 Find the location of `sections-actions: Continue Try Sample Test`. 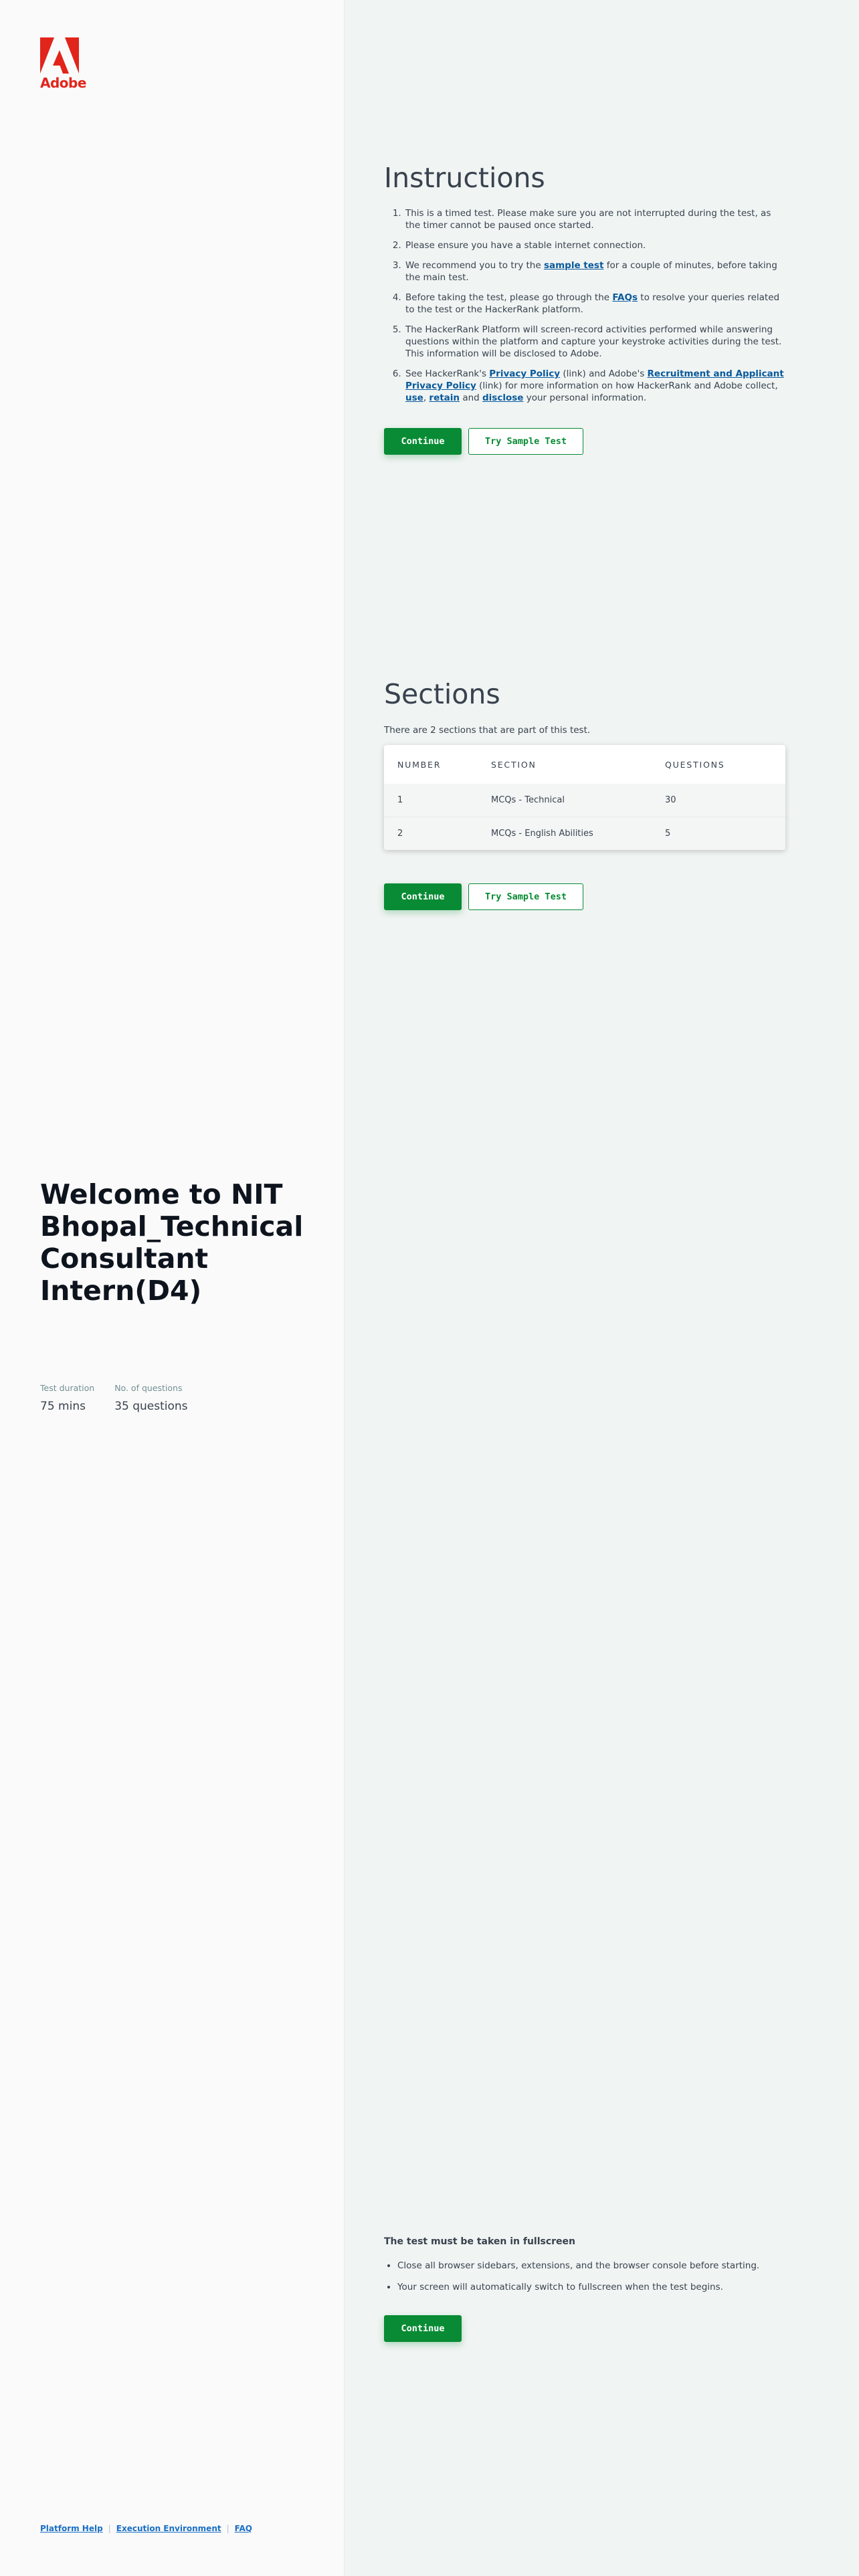

sections-actions: Continue Try Sample Test is located at coordinates (584, 896).